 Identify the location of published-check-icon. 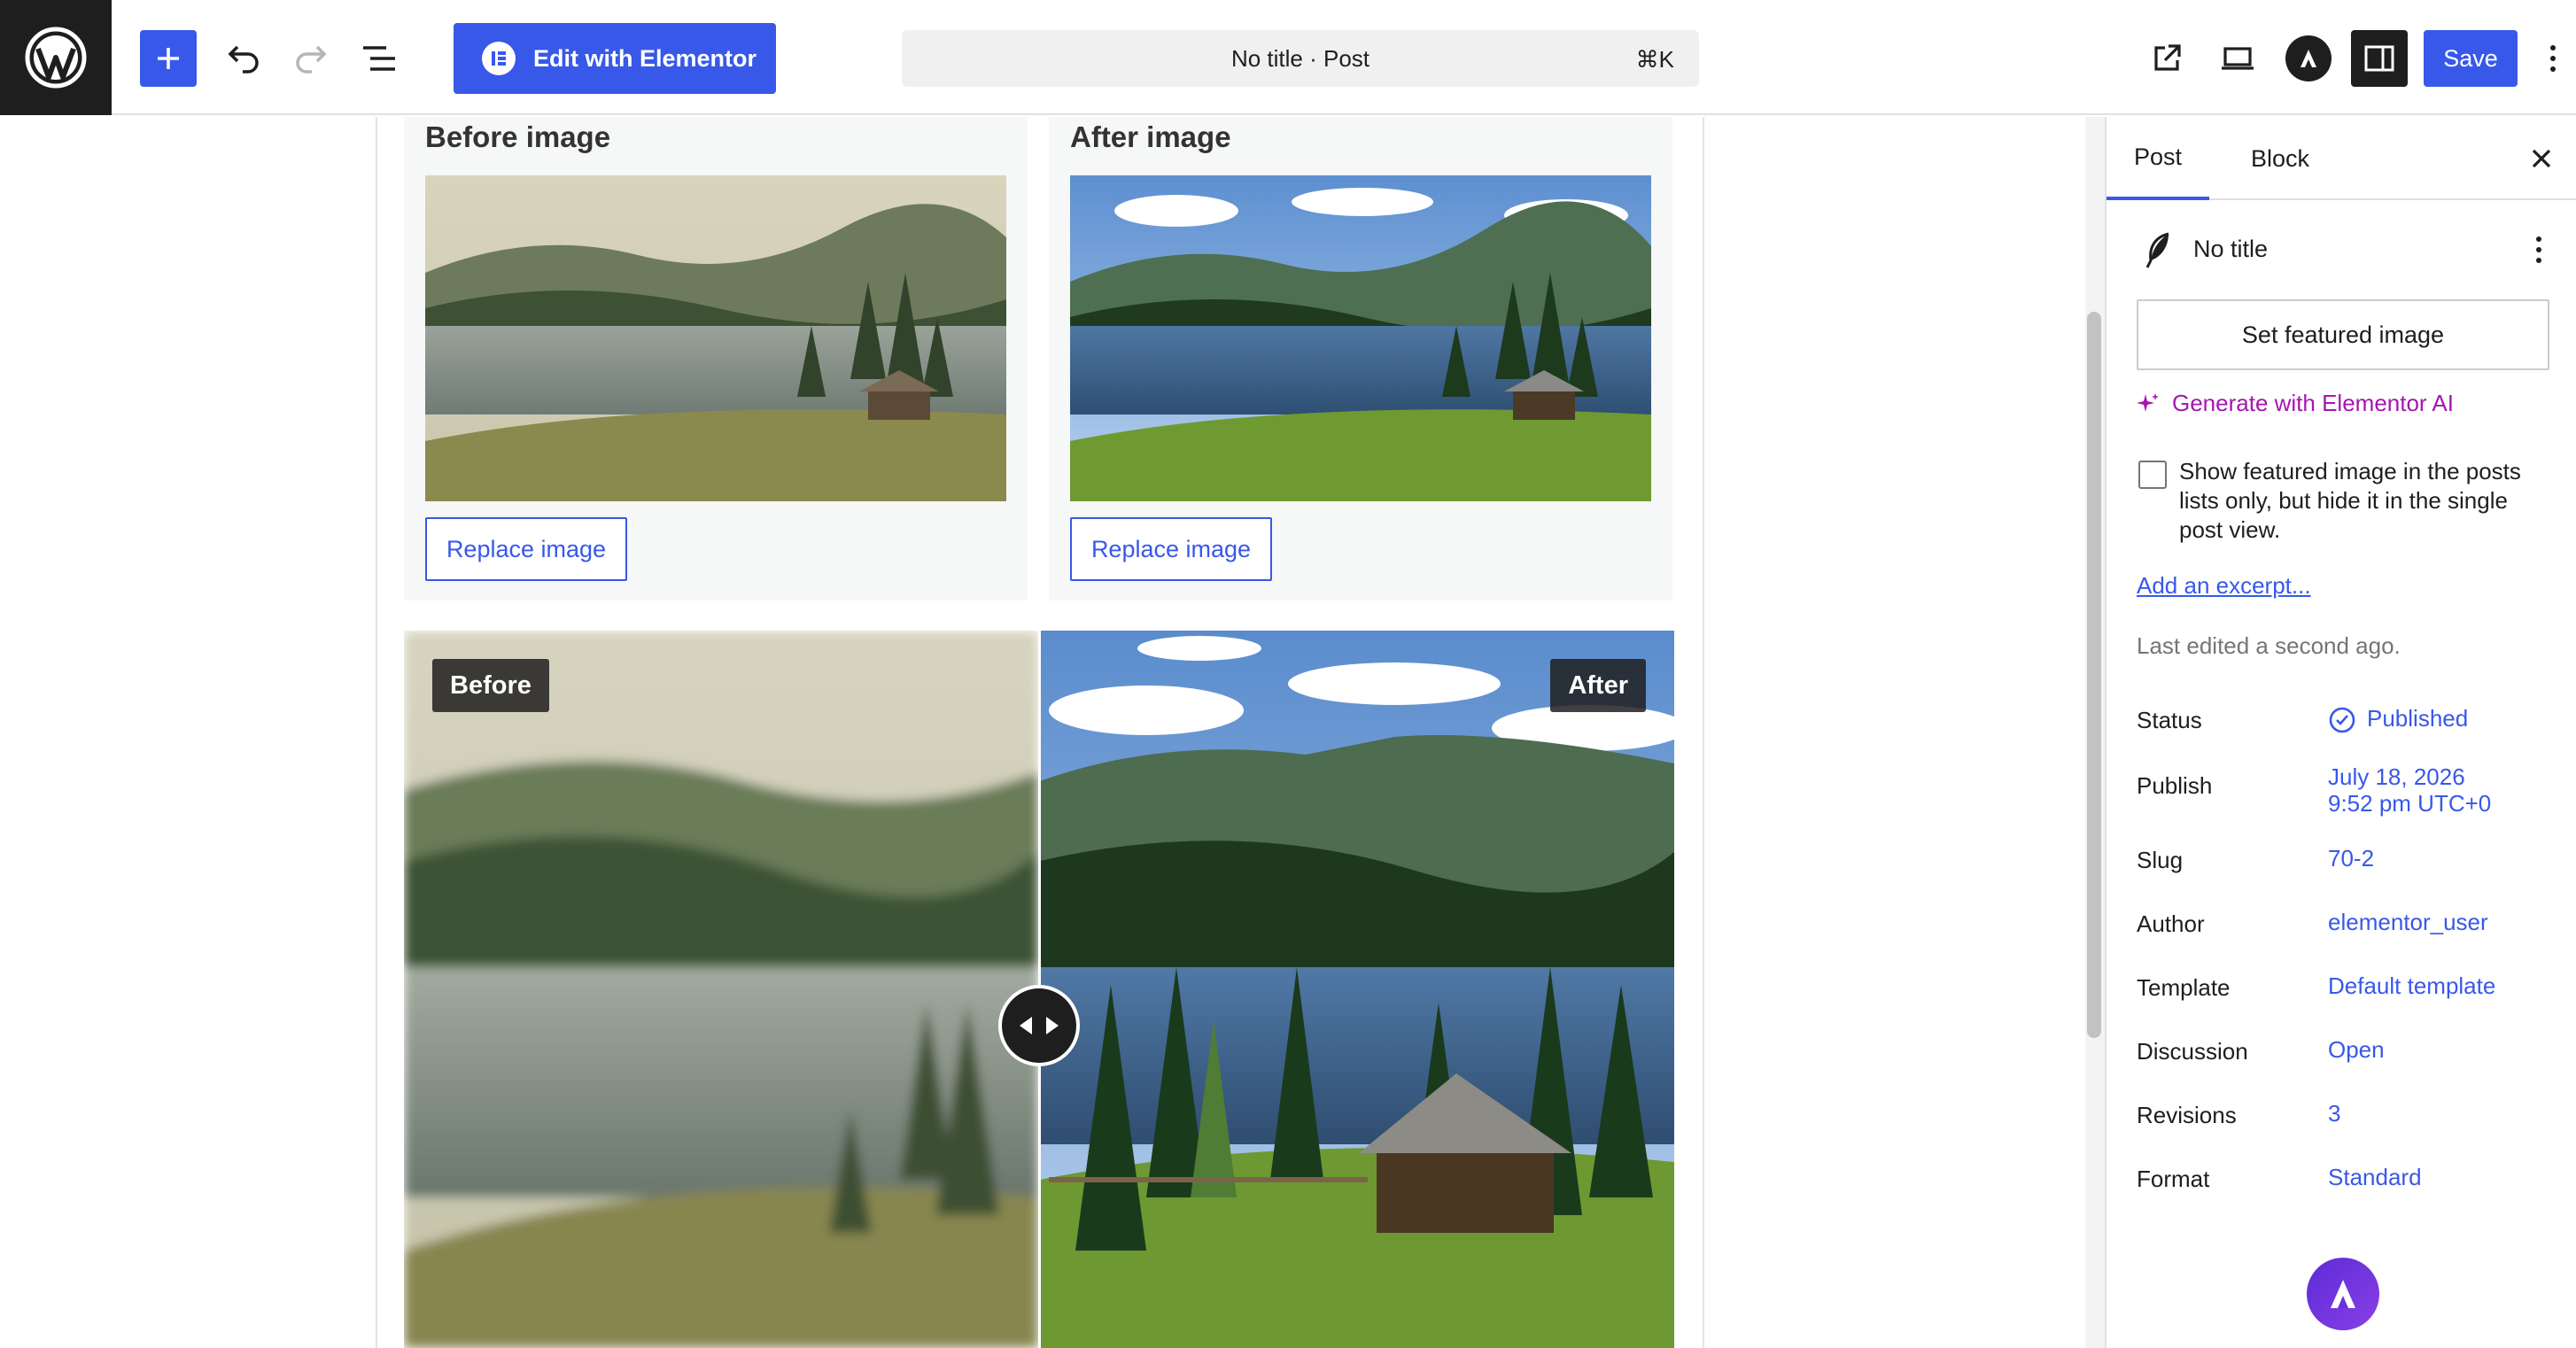
(2342, 720).